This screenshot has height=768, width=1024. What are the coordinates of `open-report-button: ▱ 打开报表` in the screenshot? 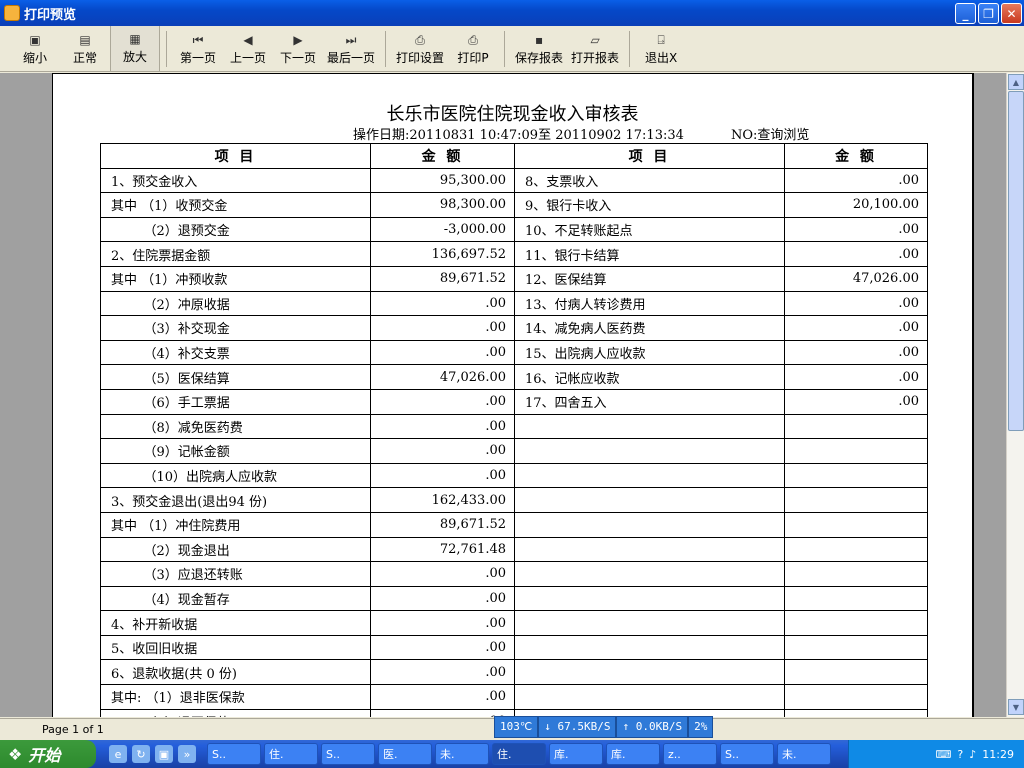 It's located at (595, 49).